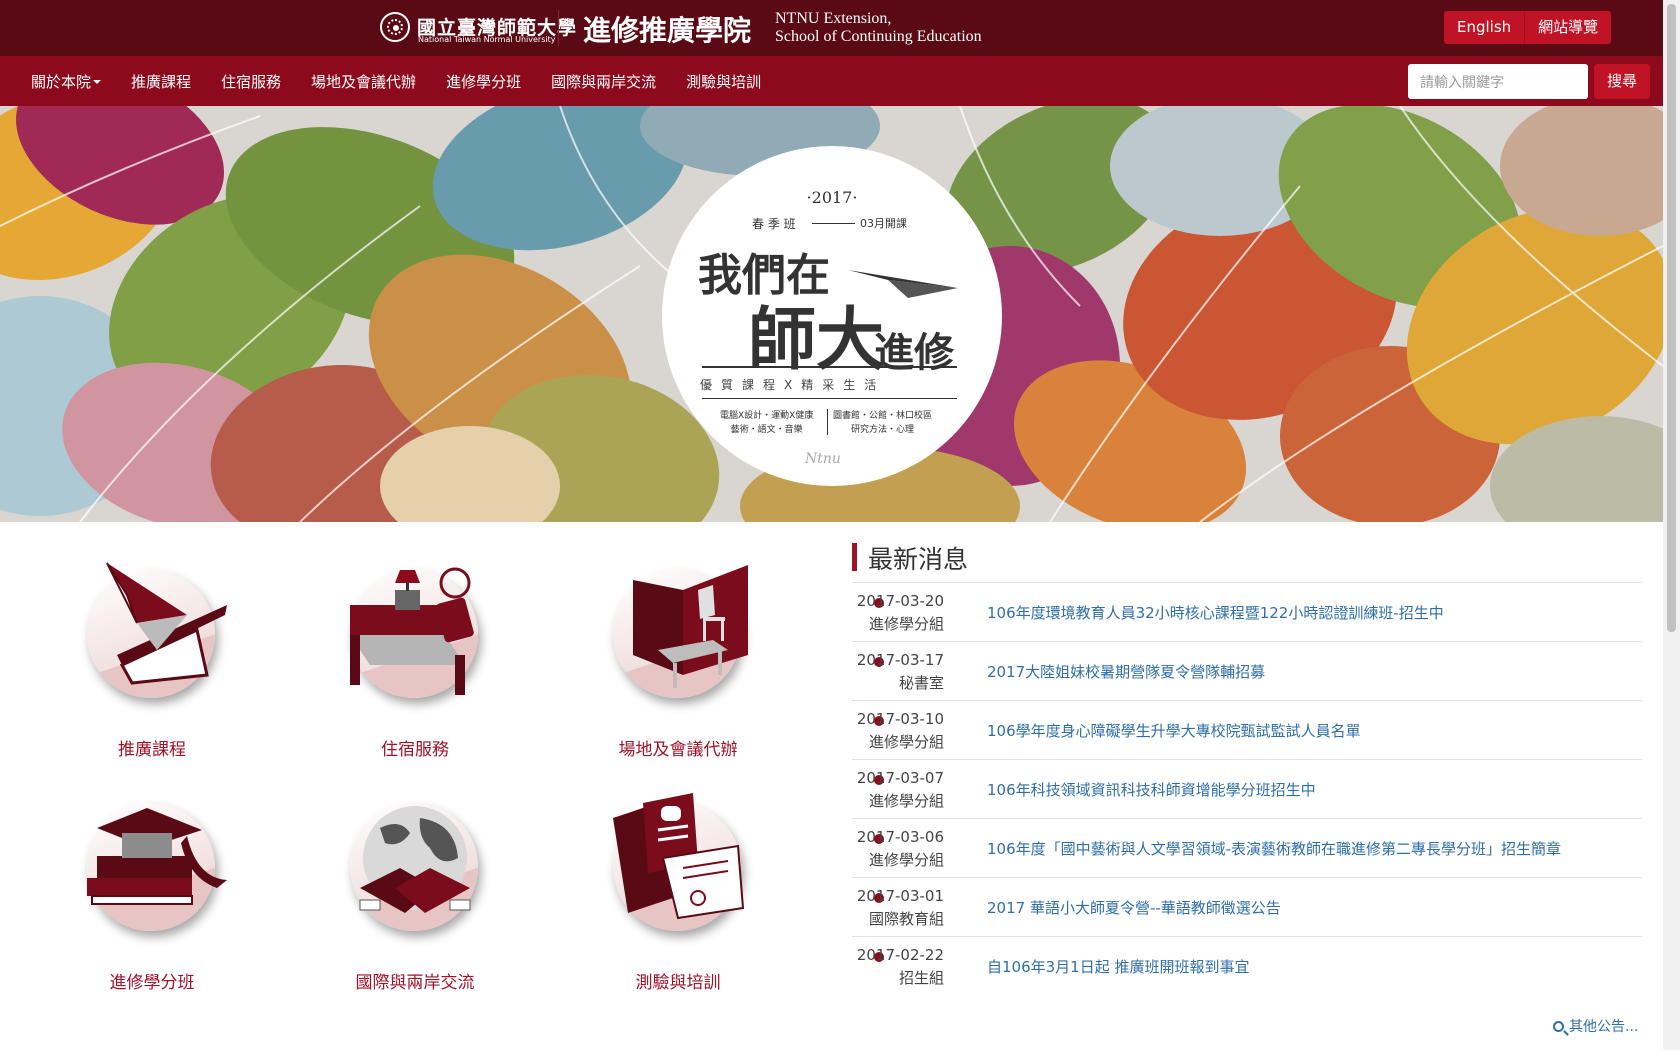  I want to click on banner-year: ·2017·, so click(832, 197).